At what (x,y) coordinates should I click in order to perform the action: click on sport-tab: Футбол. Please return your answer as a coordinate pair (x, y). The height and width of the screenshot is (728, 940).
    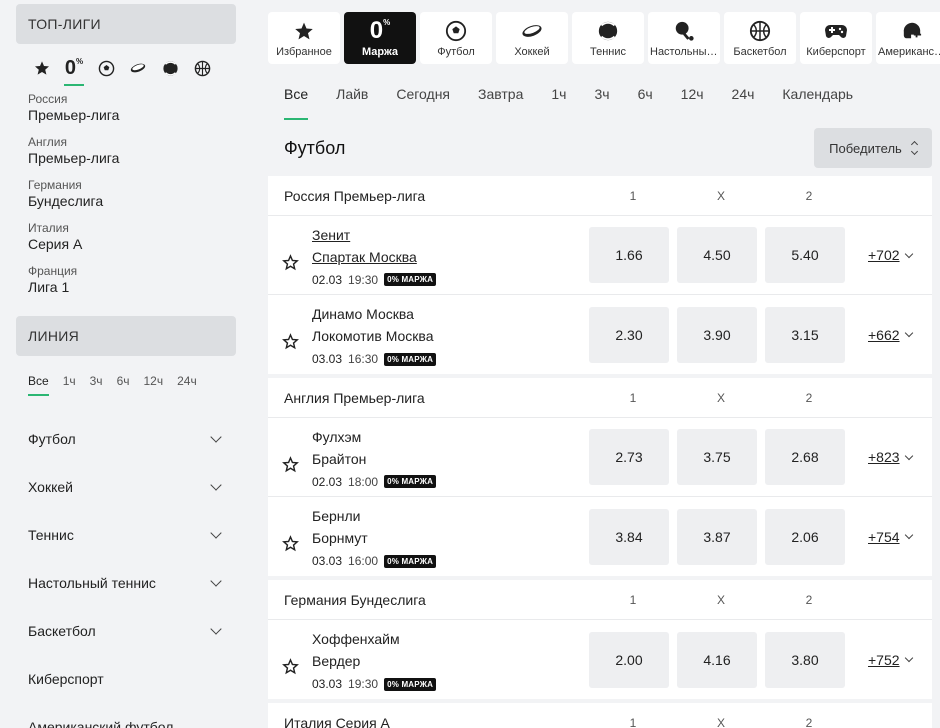
    Looking at the image, I should click on (456, 38).